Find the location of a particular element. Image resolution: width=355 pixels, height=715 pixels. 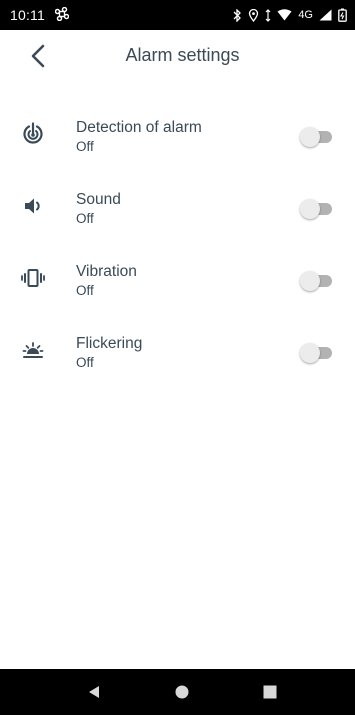

setting-label: Detection of alarm is located at coordinates (139, 127).